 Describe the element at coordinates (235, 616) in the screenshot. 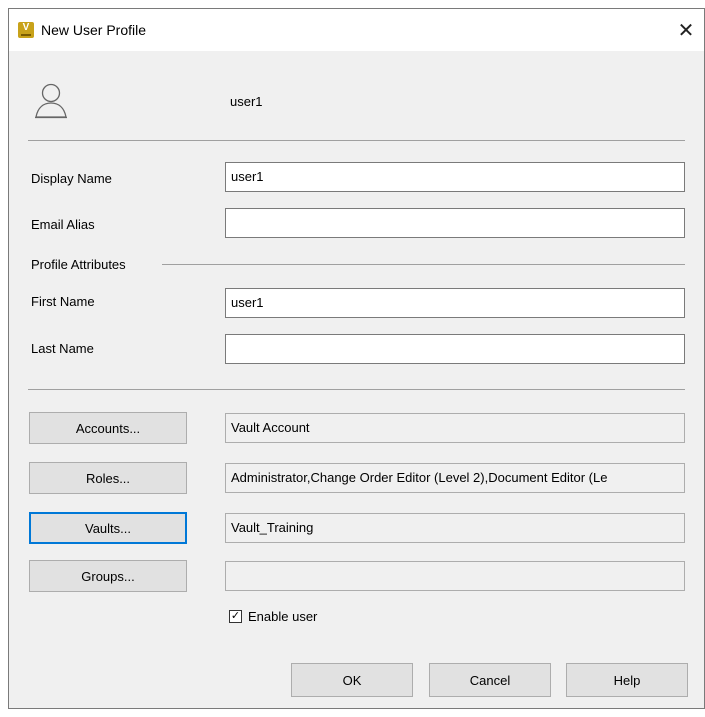

I see `enable-user-checkbox: ✓` at that location.